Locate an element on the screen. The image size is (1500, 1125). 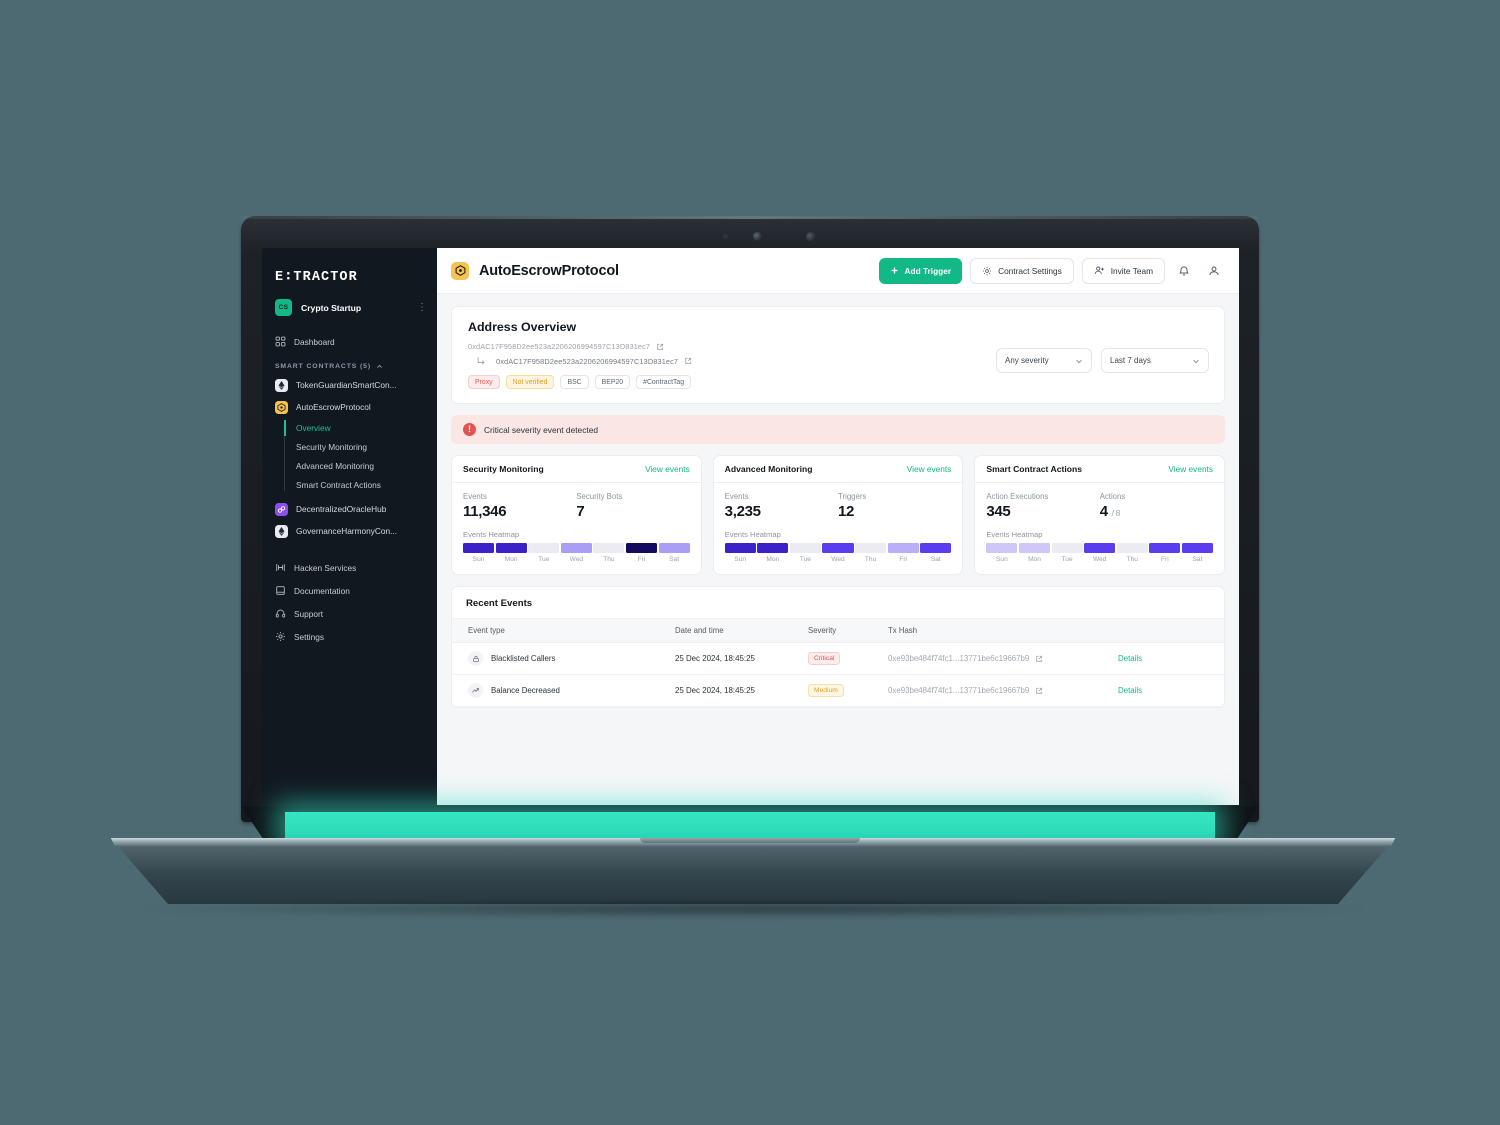
sidebar-item-label: Support is located at coordinates (309, 613).